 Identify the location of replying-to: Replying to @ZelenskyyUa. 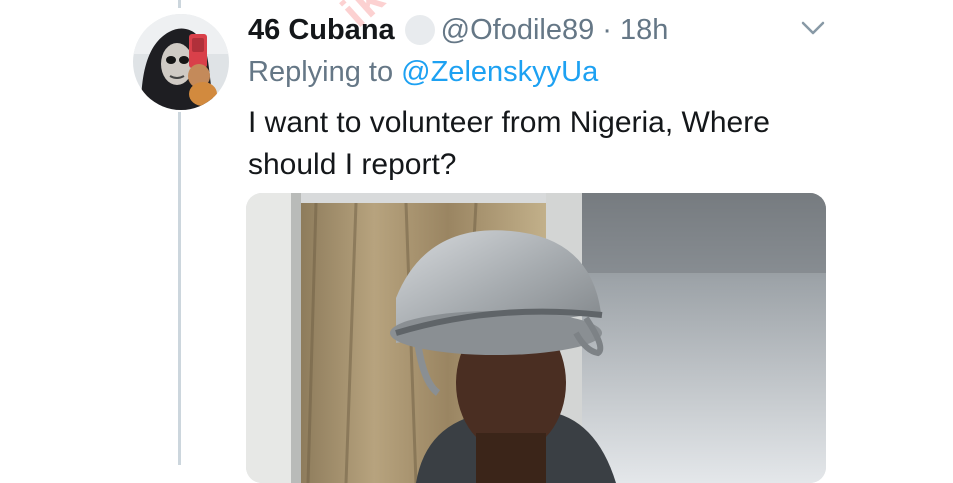
(423, 72).